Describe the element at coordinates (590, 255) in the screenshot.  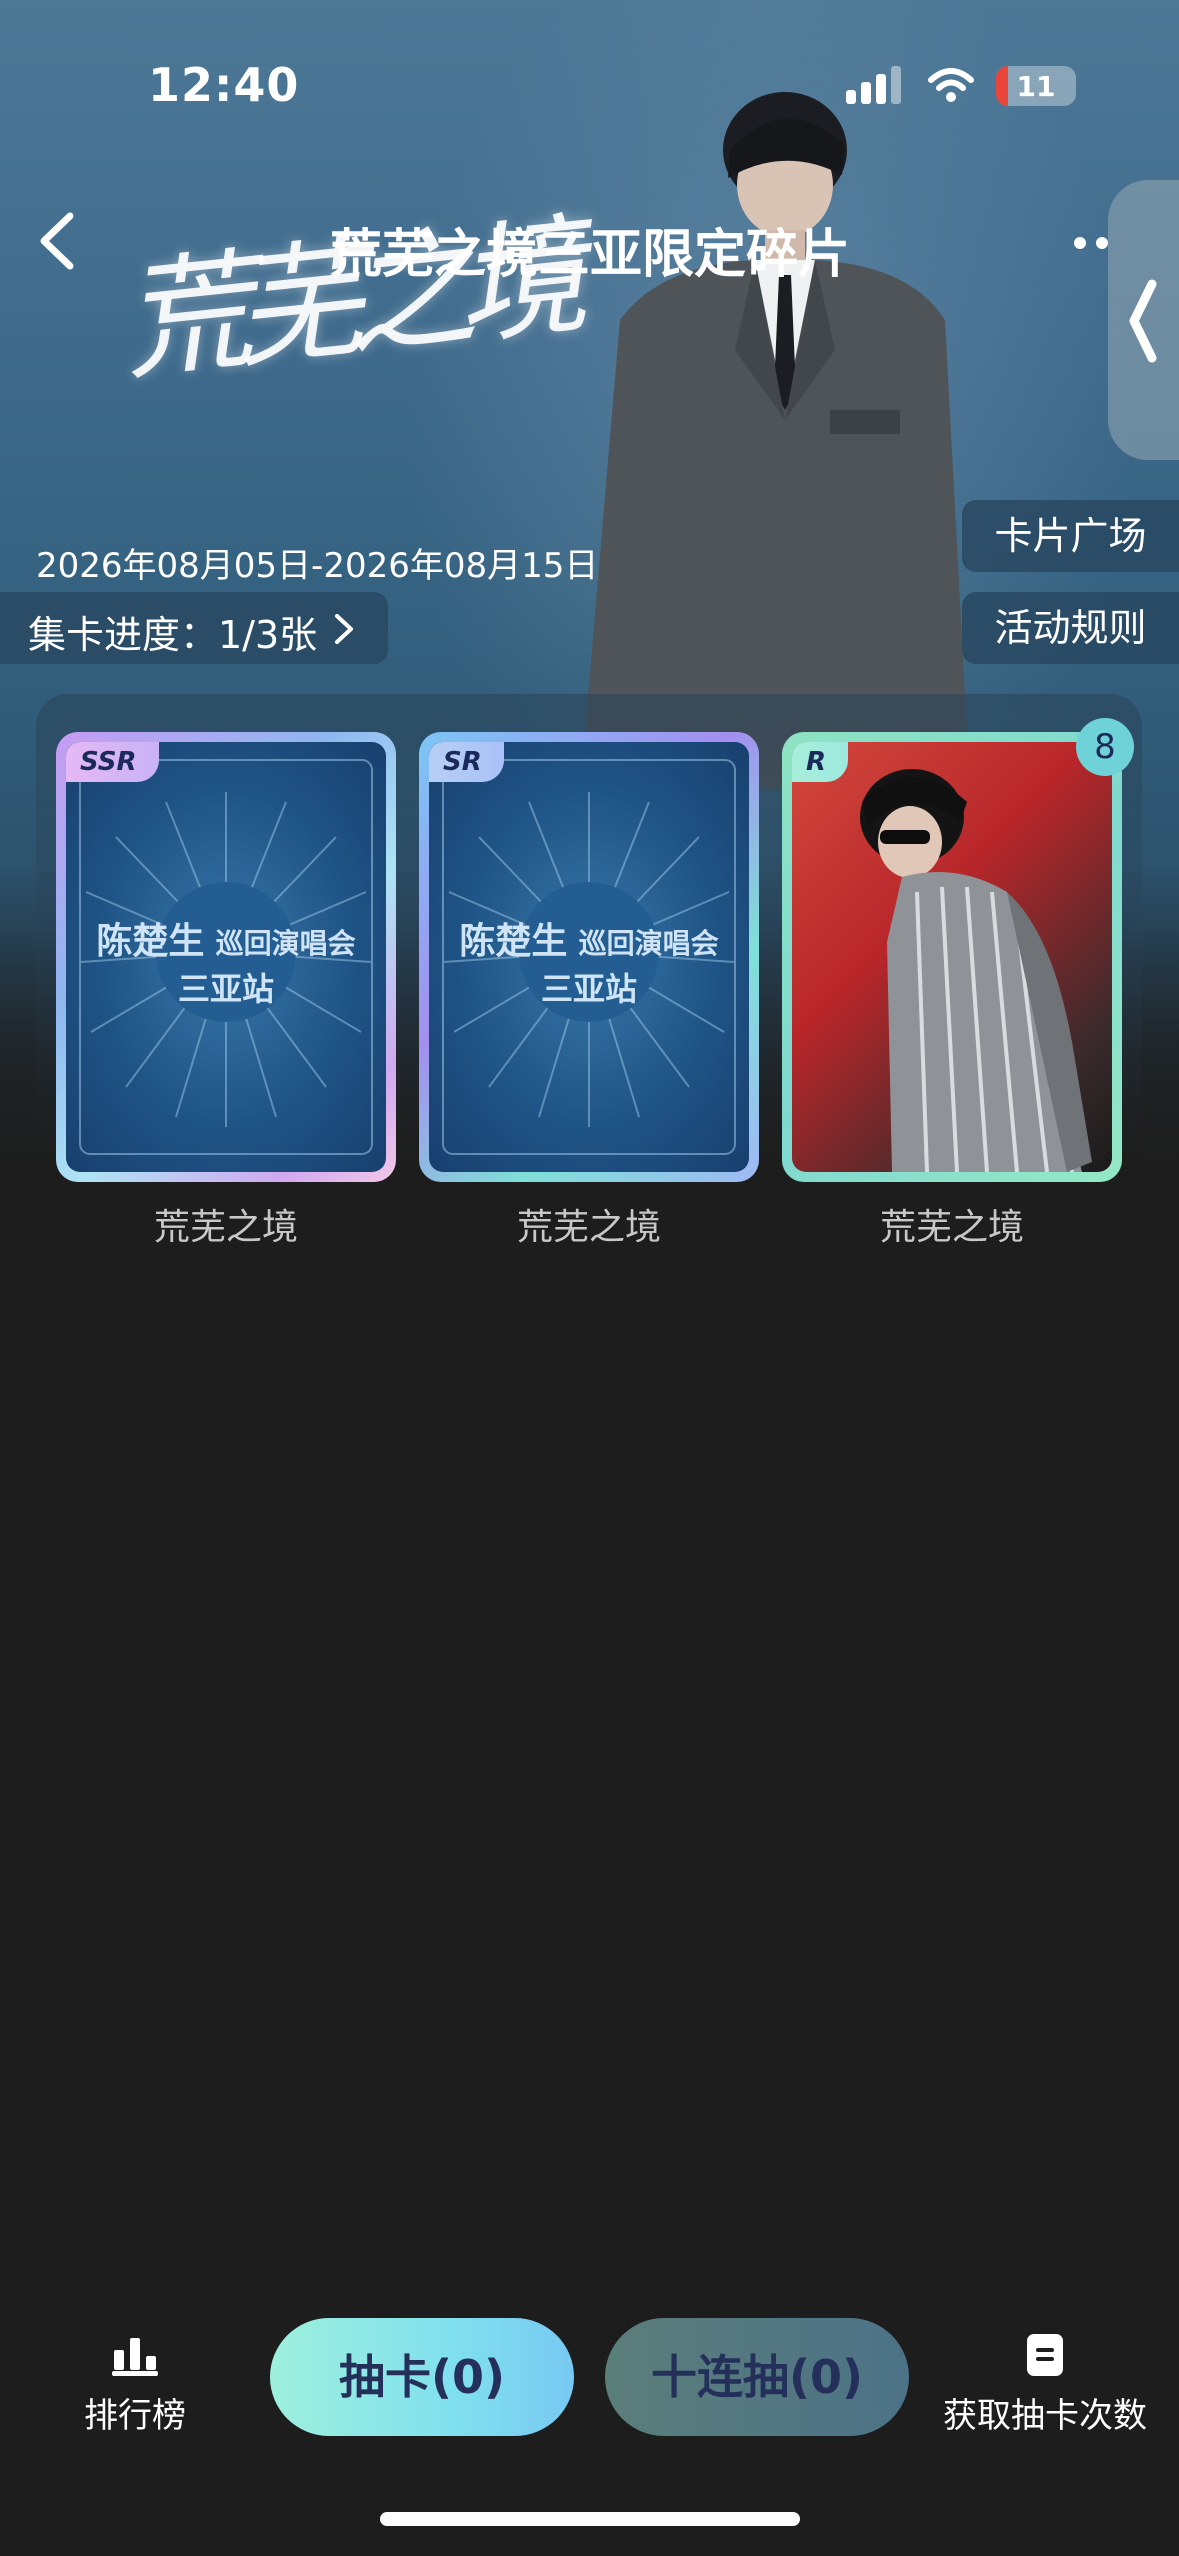
I see `page-title: 荒芜之境三亚限定碎片` at that location.